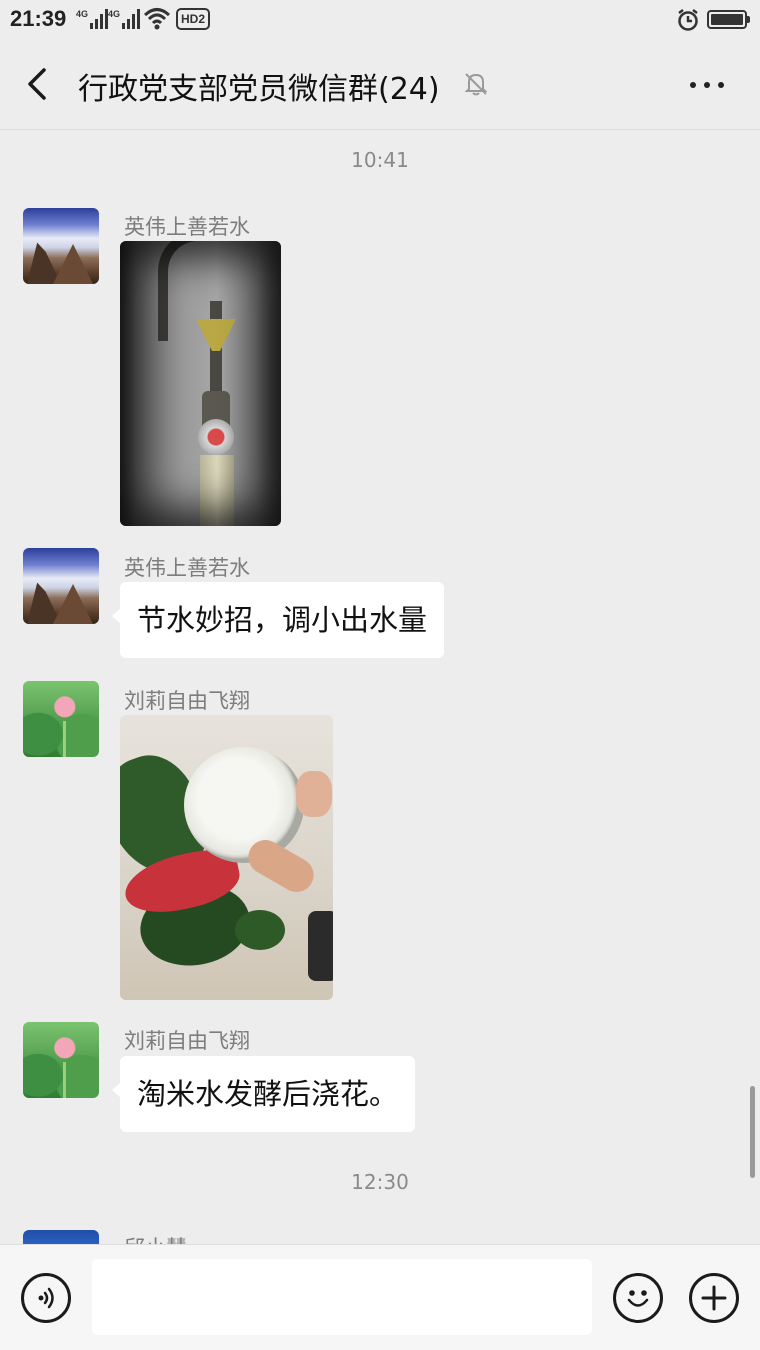  Describe the element at coordinates (638, 1298) in the screenshot. I see `emoji-icon` at that location.